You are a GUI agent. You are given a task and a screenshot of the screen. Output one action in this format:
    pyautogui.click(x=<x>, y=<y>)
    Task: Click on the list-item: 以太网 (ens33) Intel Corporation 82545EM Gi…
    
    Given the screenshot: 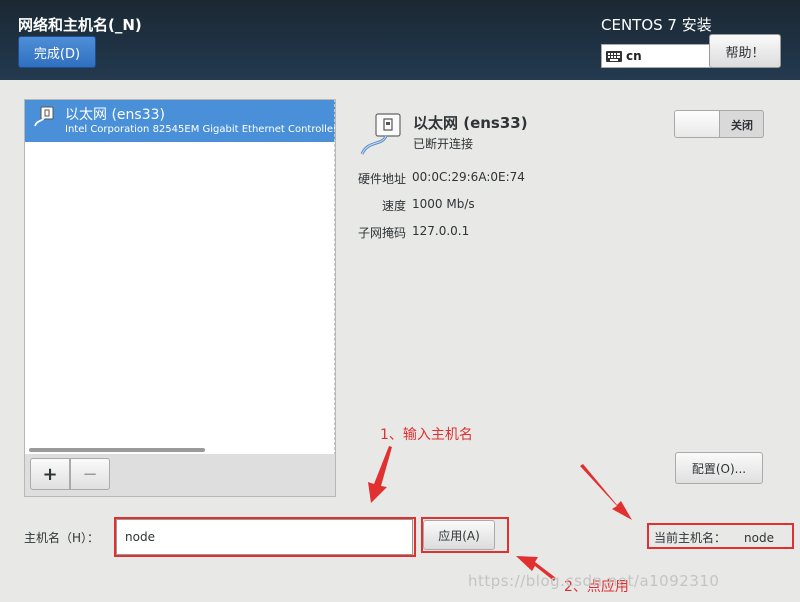 What is the action you would take?
    pyautogui.click(x=180, y=121)
    